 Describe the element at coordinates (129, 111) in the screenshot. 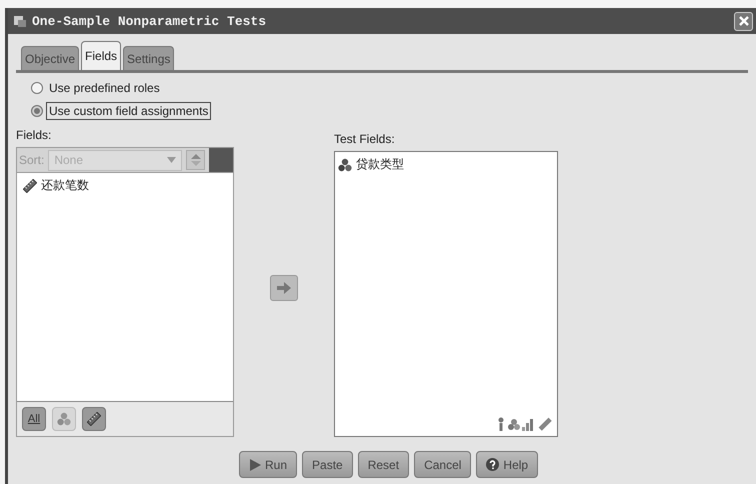

I see `radio-label: Use custom field assignments` at that location.